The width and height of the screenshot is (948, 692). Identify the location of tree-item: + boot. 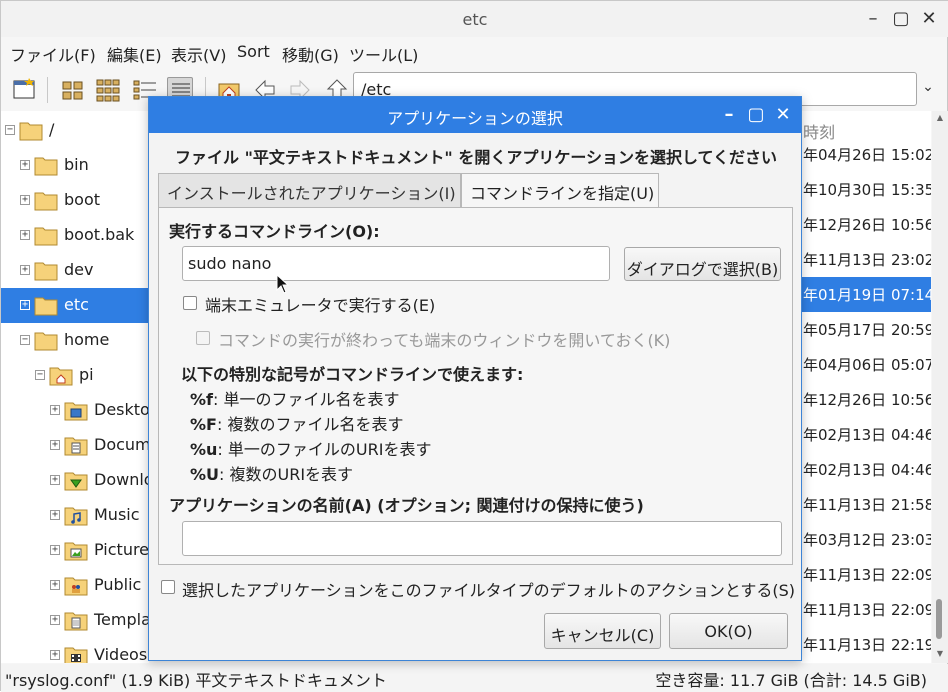
(75, 200).